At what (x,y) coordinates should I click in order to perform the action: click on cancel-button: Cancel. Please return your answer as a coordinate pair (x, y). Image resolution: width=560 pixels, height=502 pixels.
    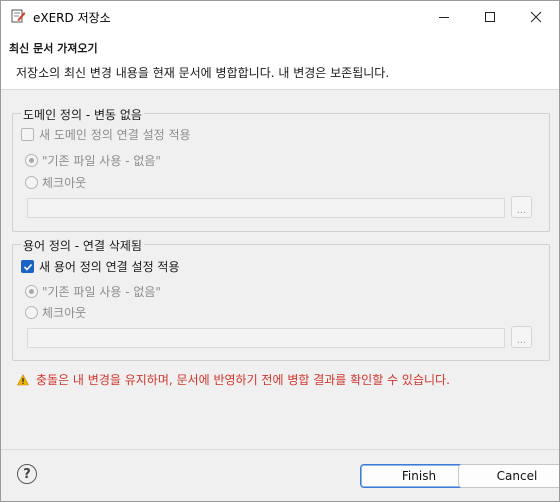
    Looking at the image, I should click on (508, 476).